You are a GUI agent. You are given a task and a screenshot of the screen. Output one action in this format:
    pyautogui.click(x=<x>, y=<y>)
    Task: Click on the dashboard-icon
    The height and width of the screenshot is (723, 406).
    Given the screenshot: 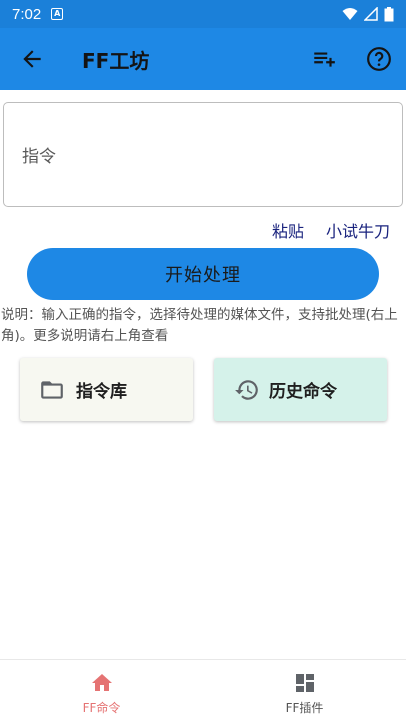 What is the action you would take?
    pyautogui.click(x=304, y=683)
    